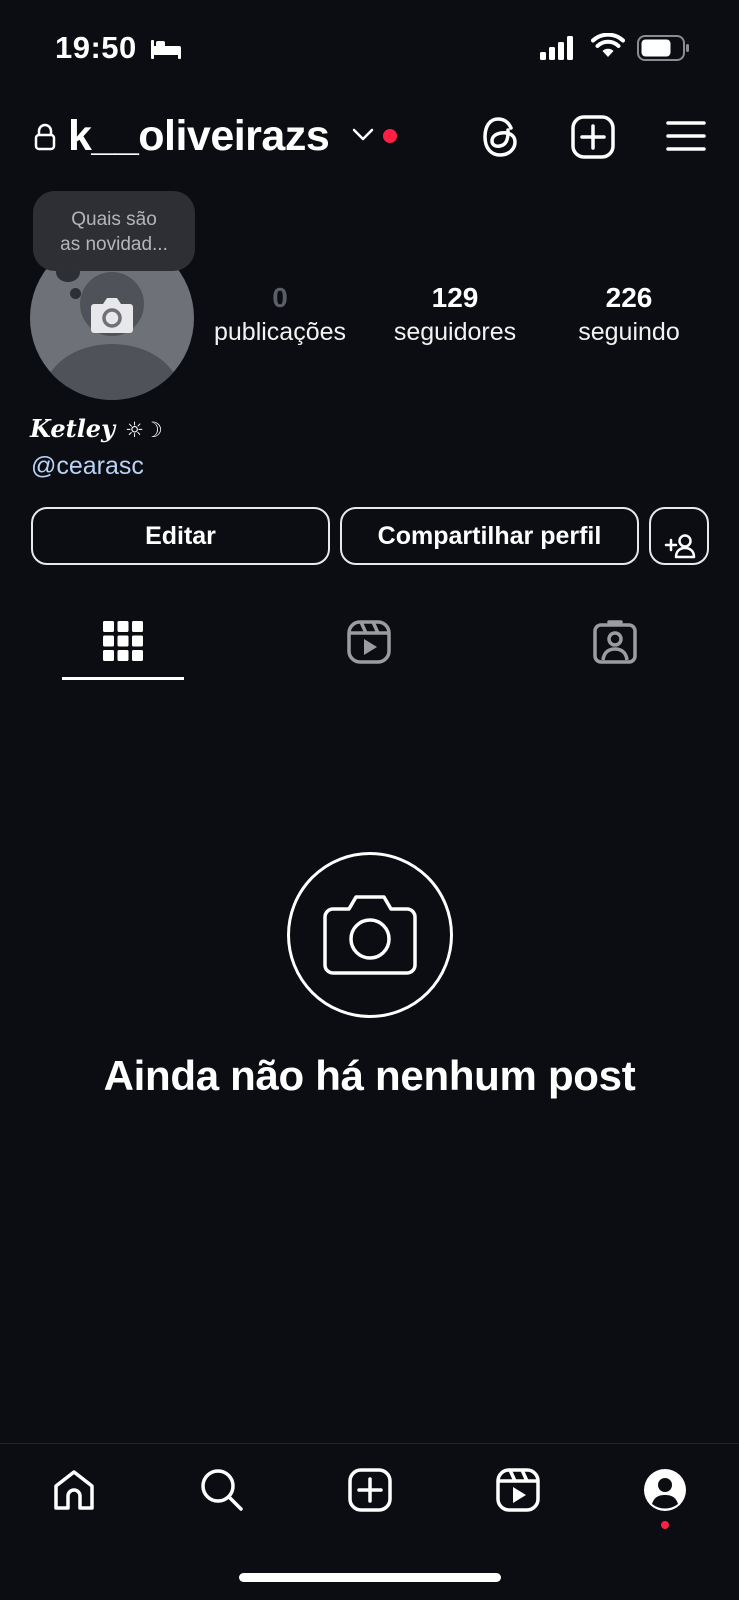 The image size is (739, 1600). Describe the element at coordinates (390, 136) in the screenshot. I see `notification-dot` at that location.